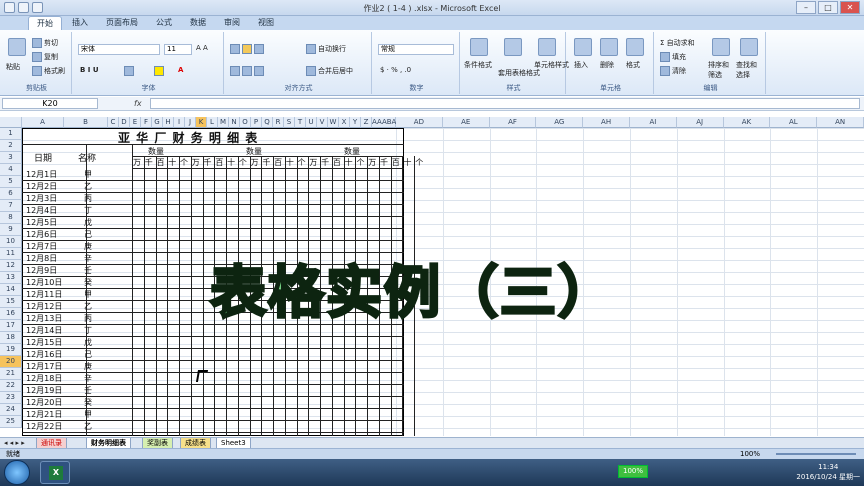 This screenshot has height=486, width=864. What do you see at coordinates (41, 198) in the screenshot?
I see `date-cell: 12月3日` at bounding box center [41, 198].